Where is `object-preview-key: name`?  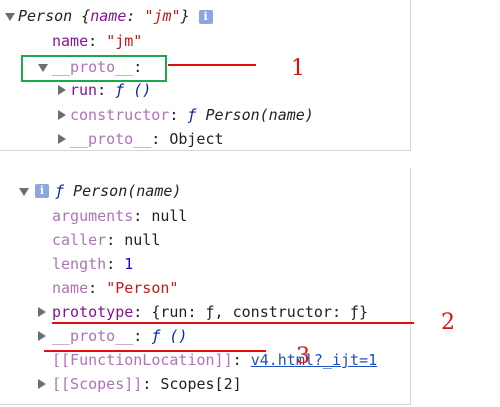
object-preview-key: name is located at coordinates (108, 16).